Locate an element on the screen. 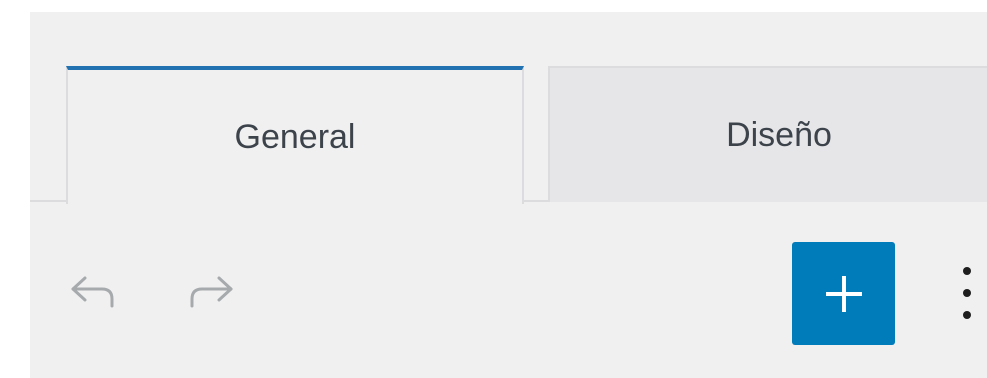 The height and width of the screenshot is (378, 987). redo-arrow-icon is located at coordinates (211, 292).